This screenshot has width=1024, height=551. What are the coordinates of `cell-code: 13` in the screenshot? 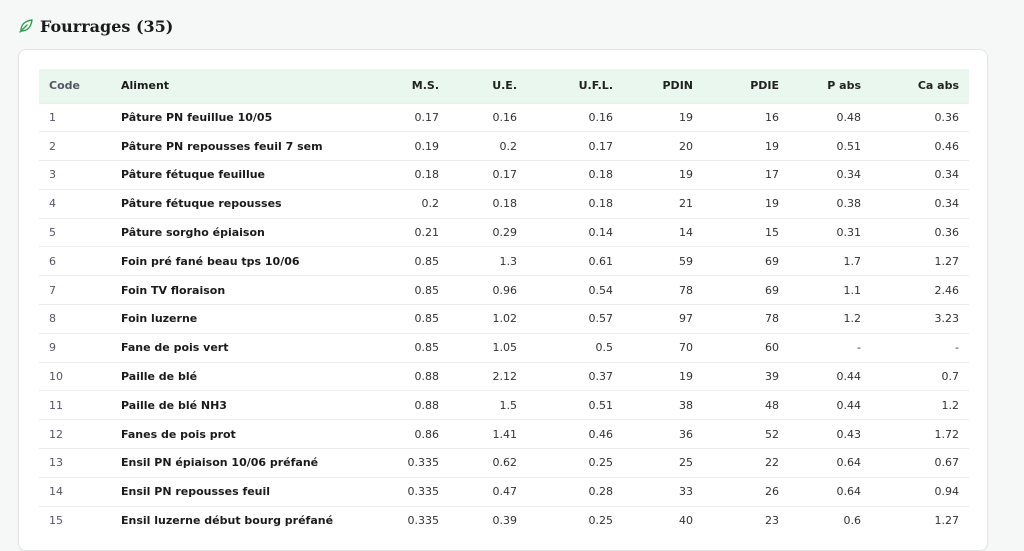 It's located at (56, 463).